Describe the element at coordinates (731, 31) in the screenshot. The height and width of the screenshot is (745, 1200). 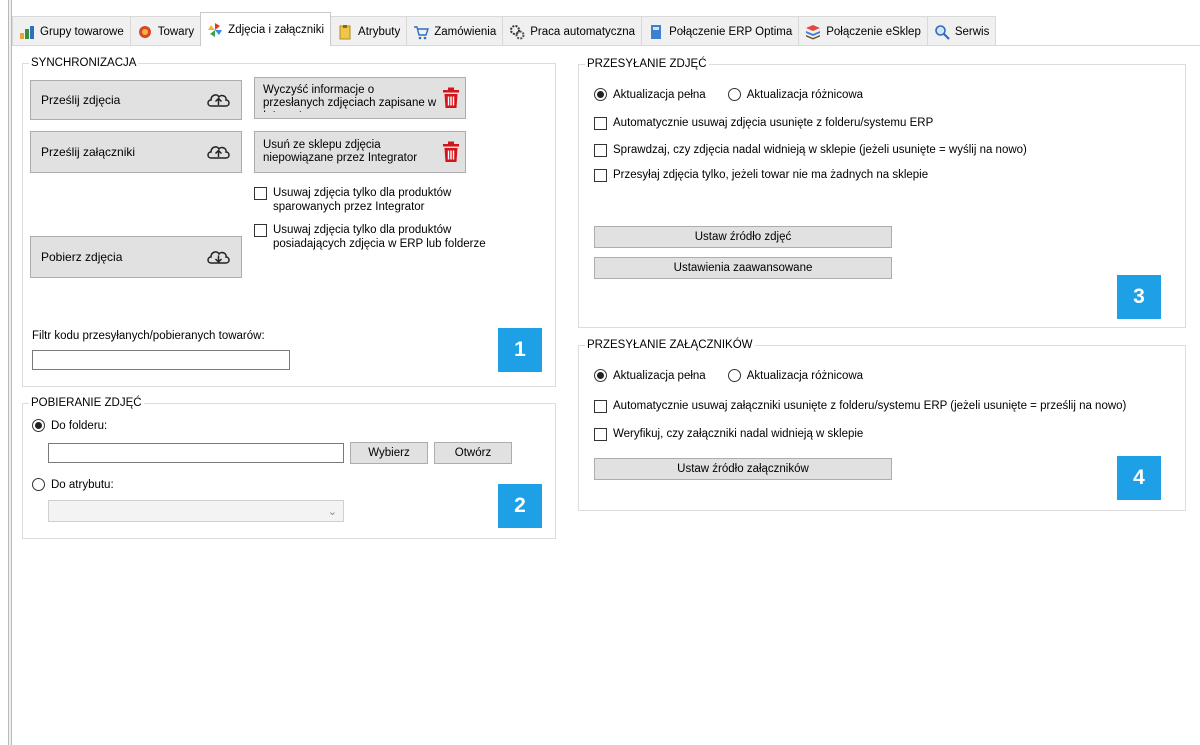
I see `tab-label: Połączenie ERP Optima` at that location.